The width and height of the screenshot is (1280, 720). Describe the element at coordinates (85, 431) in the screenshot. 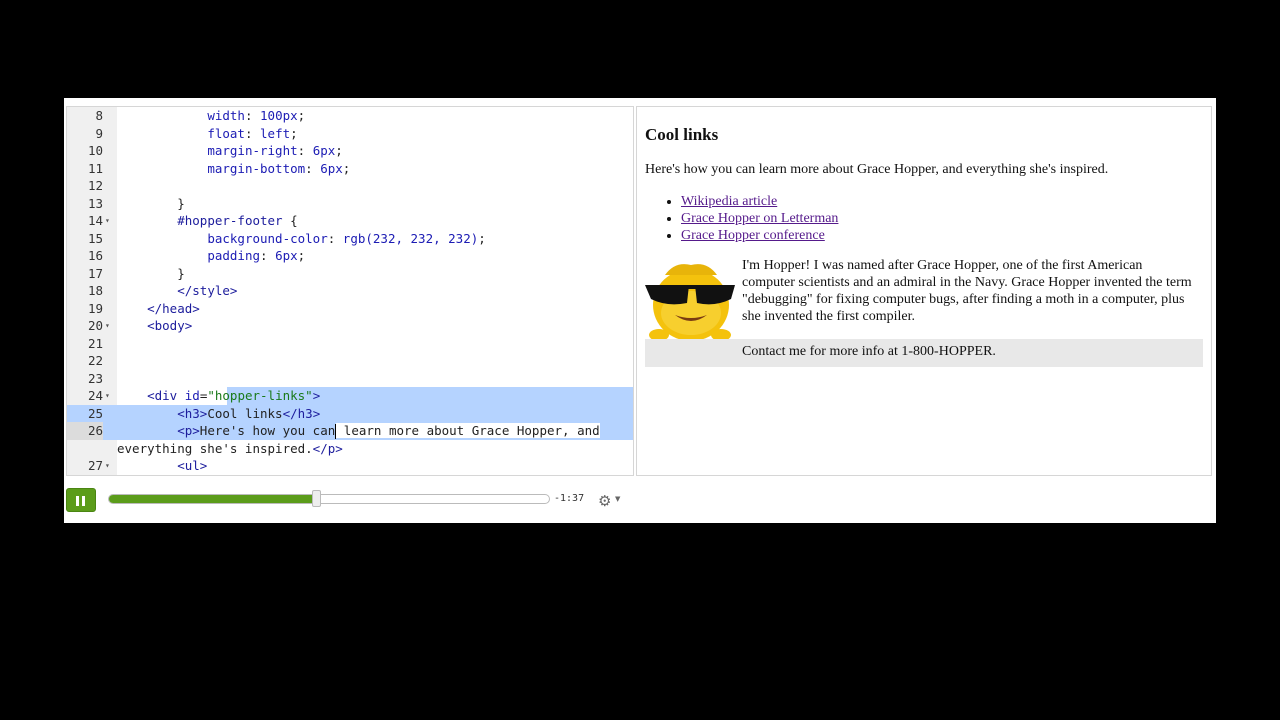

I see `line-number: 26` at that location.